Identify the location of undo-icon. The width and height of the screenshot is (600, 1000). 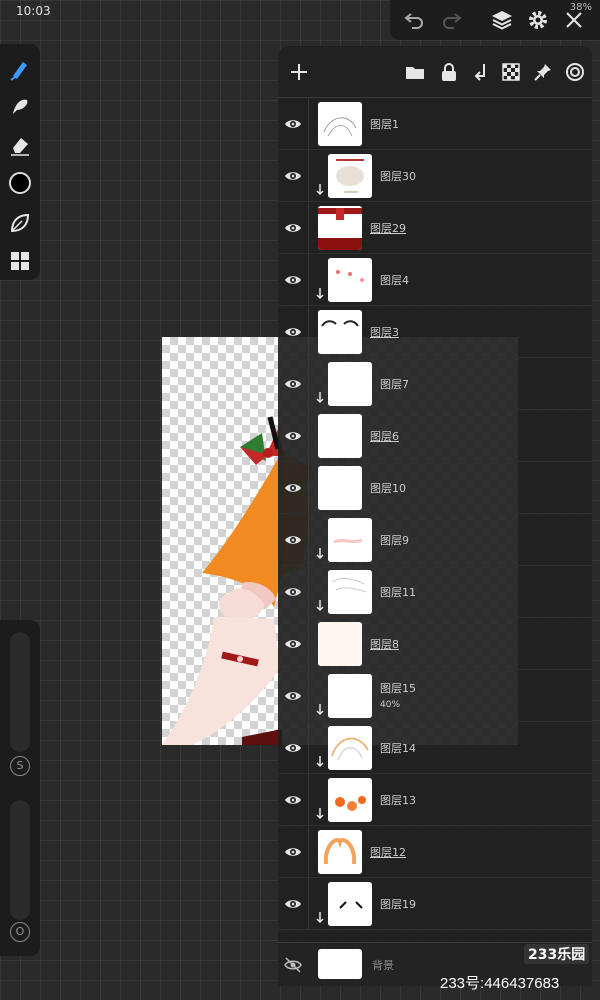
(414, 20).